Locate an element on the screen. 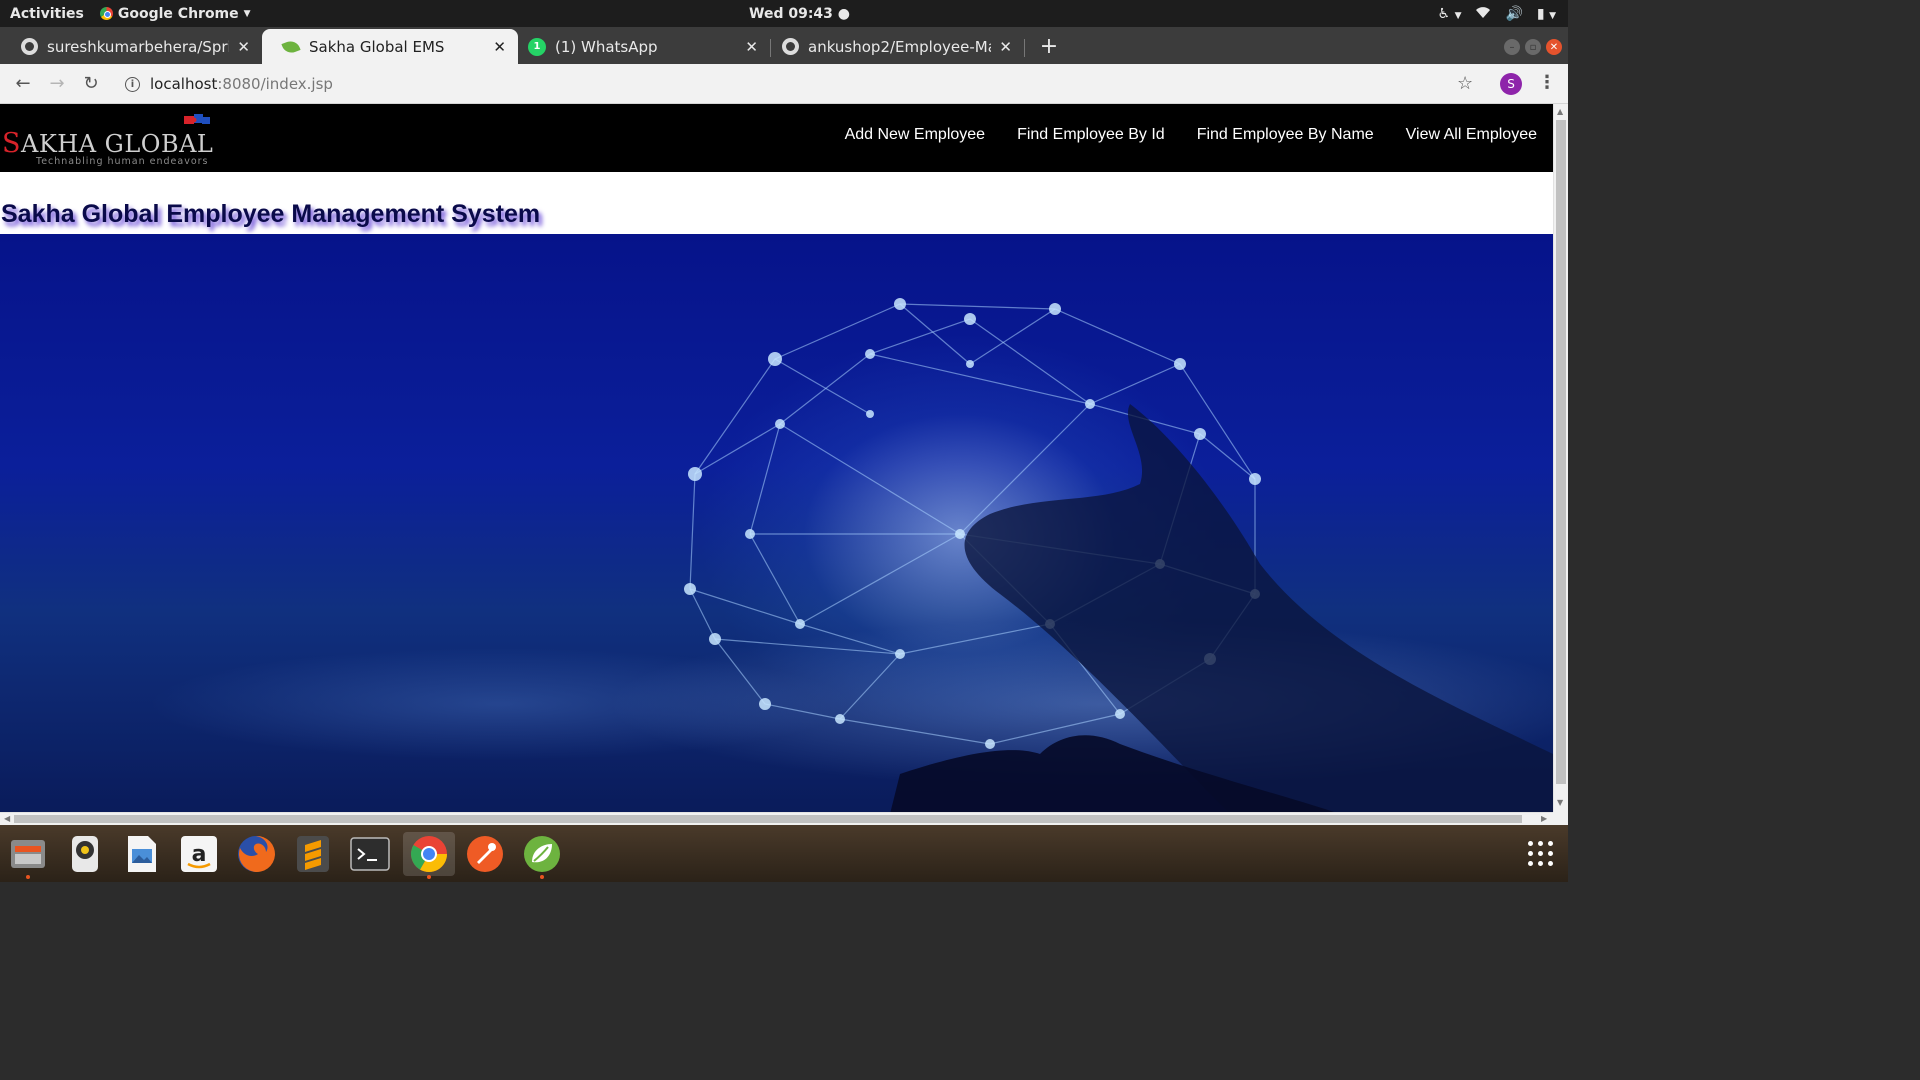 This screenshot has height=1080, width=1920. svg-text: a is located at coordinates (199, 854).